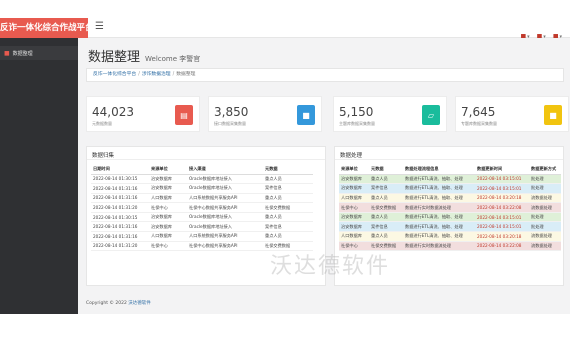 The image size is (570, 360). I want to click on sidebar-item-data-organize: ■ 数据整理, so click(39, 53).